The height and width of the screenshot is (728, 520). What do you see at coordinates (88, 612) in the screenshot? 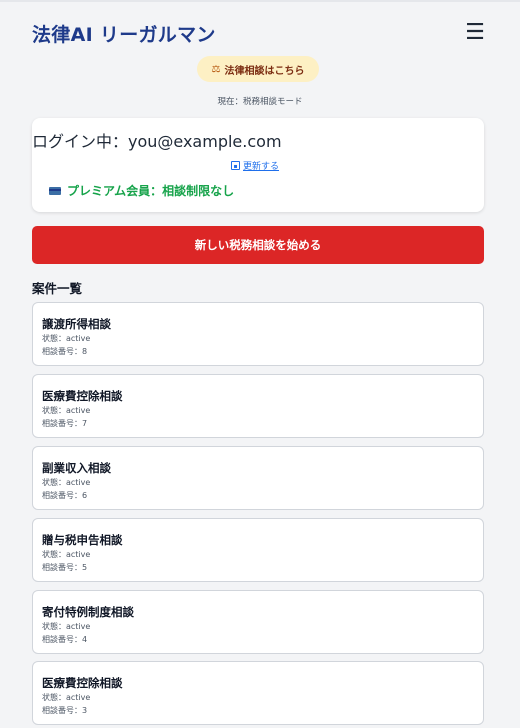
I see `case-title: 寄付特例制度相談` at bounding box center [88, 612].